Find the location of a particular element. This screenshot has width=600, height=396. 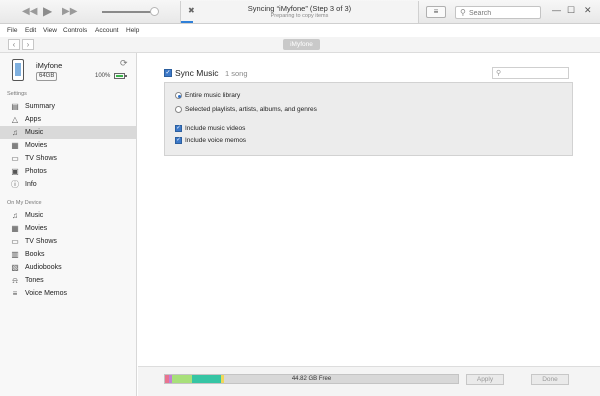

device-button: iMyfone is located at coordinates (301, 44).